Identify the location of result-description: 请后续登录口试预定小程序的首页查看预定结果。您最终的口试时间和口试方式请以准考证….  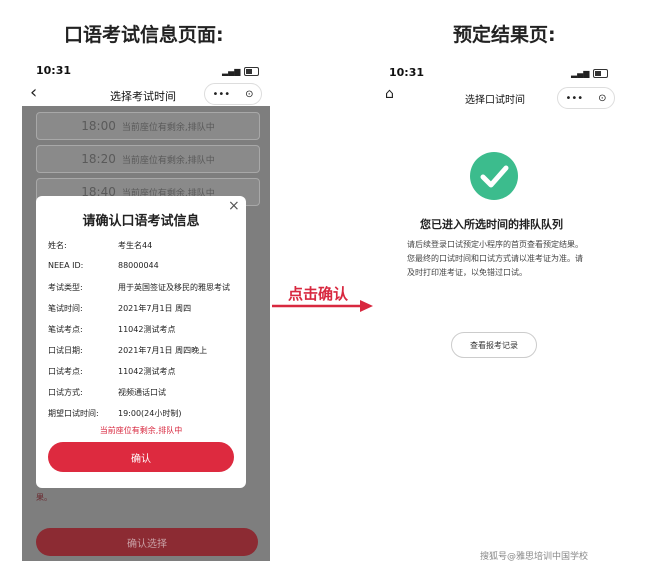
(495, 258).